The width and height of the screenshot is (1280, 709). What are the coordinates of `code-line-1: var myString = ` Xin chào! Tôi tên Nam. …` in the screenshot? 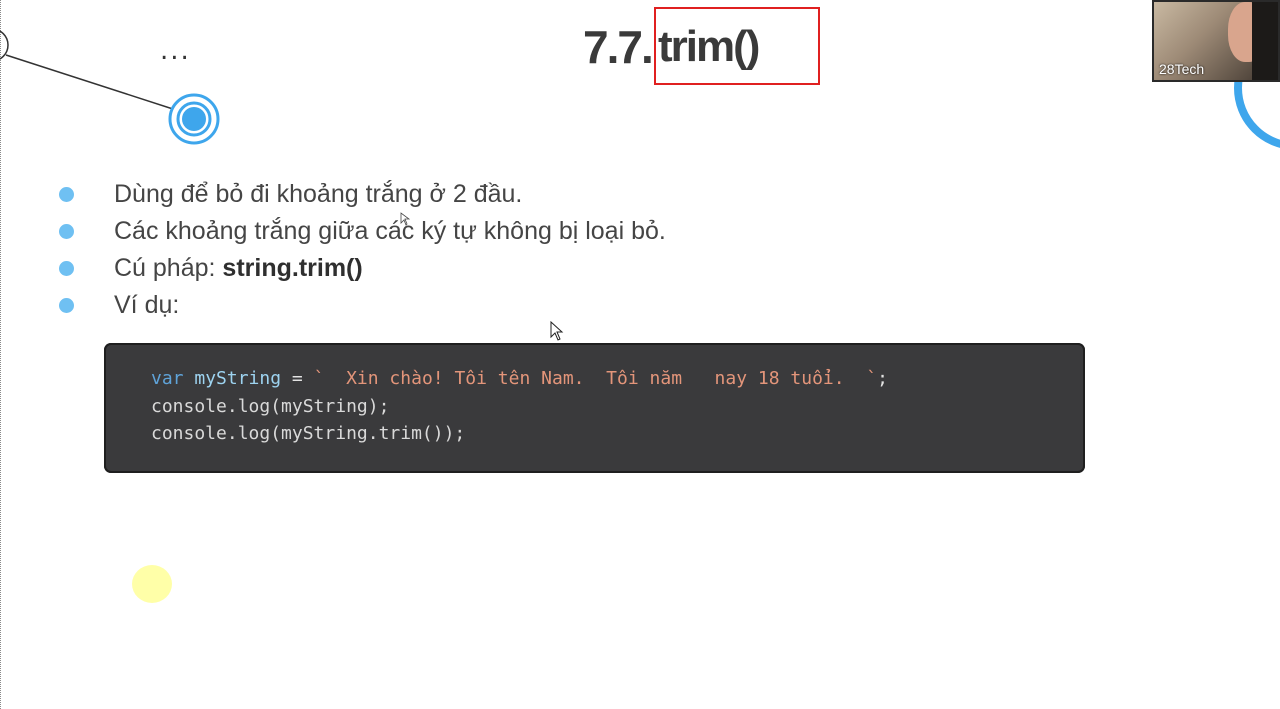 It's located at (618, 379).